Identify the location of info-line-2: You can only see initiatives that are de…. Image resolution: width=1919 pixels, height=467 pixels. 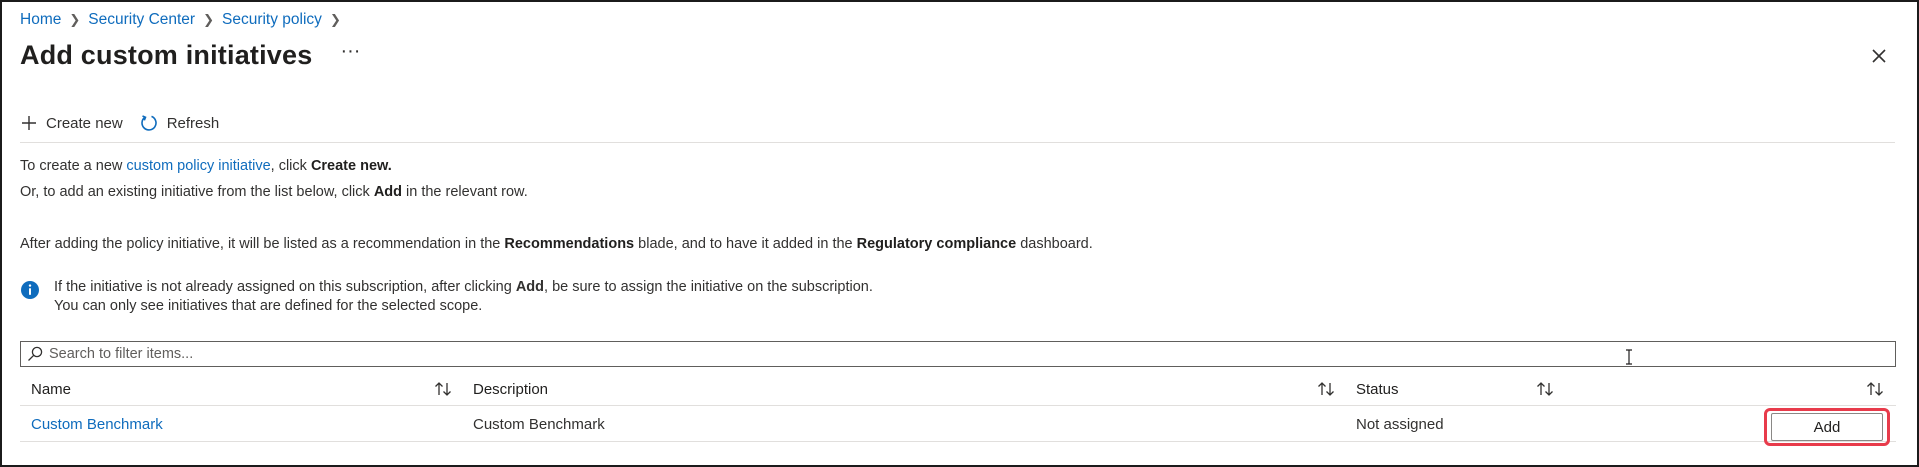
(268, 306).